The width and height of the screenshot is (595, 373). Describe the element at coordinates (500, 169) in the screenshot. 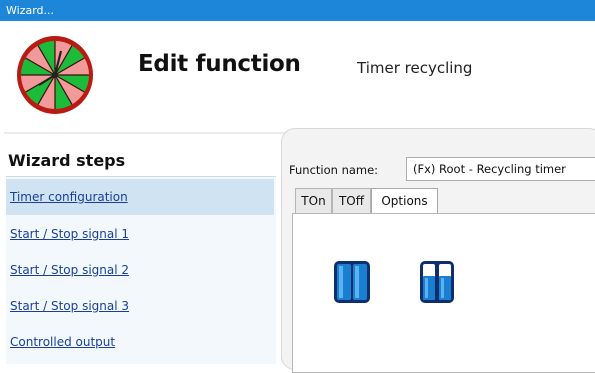

I see `function-name-input: (Fx) Root - Recycling timer` at that location.